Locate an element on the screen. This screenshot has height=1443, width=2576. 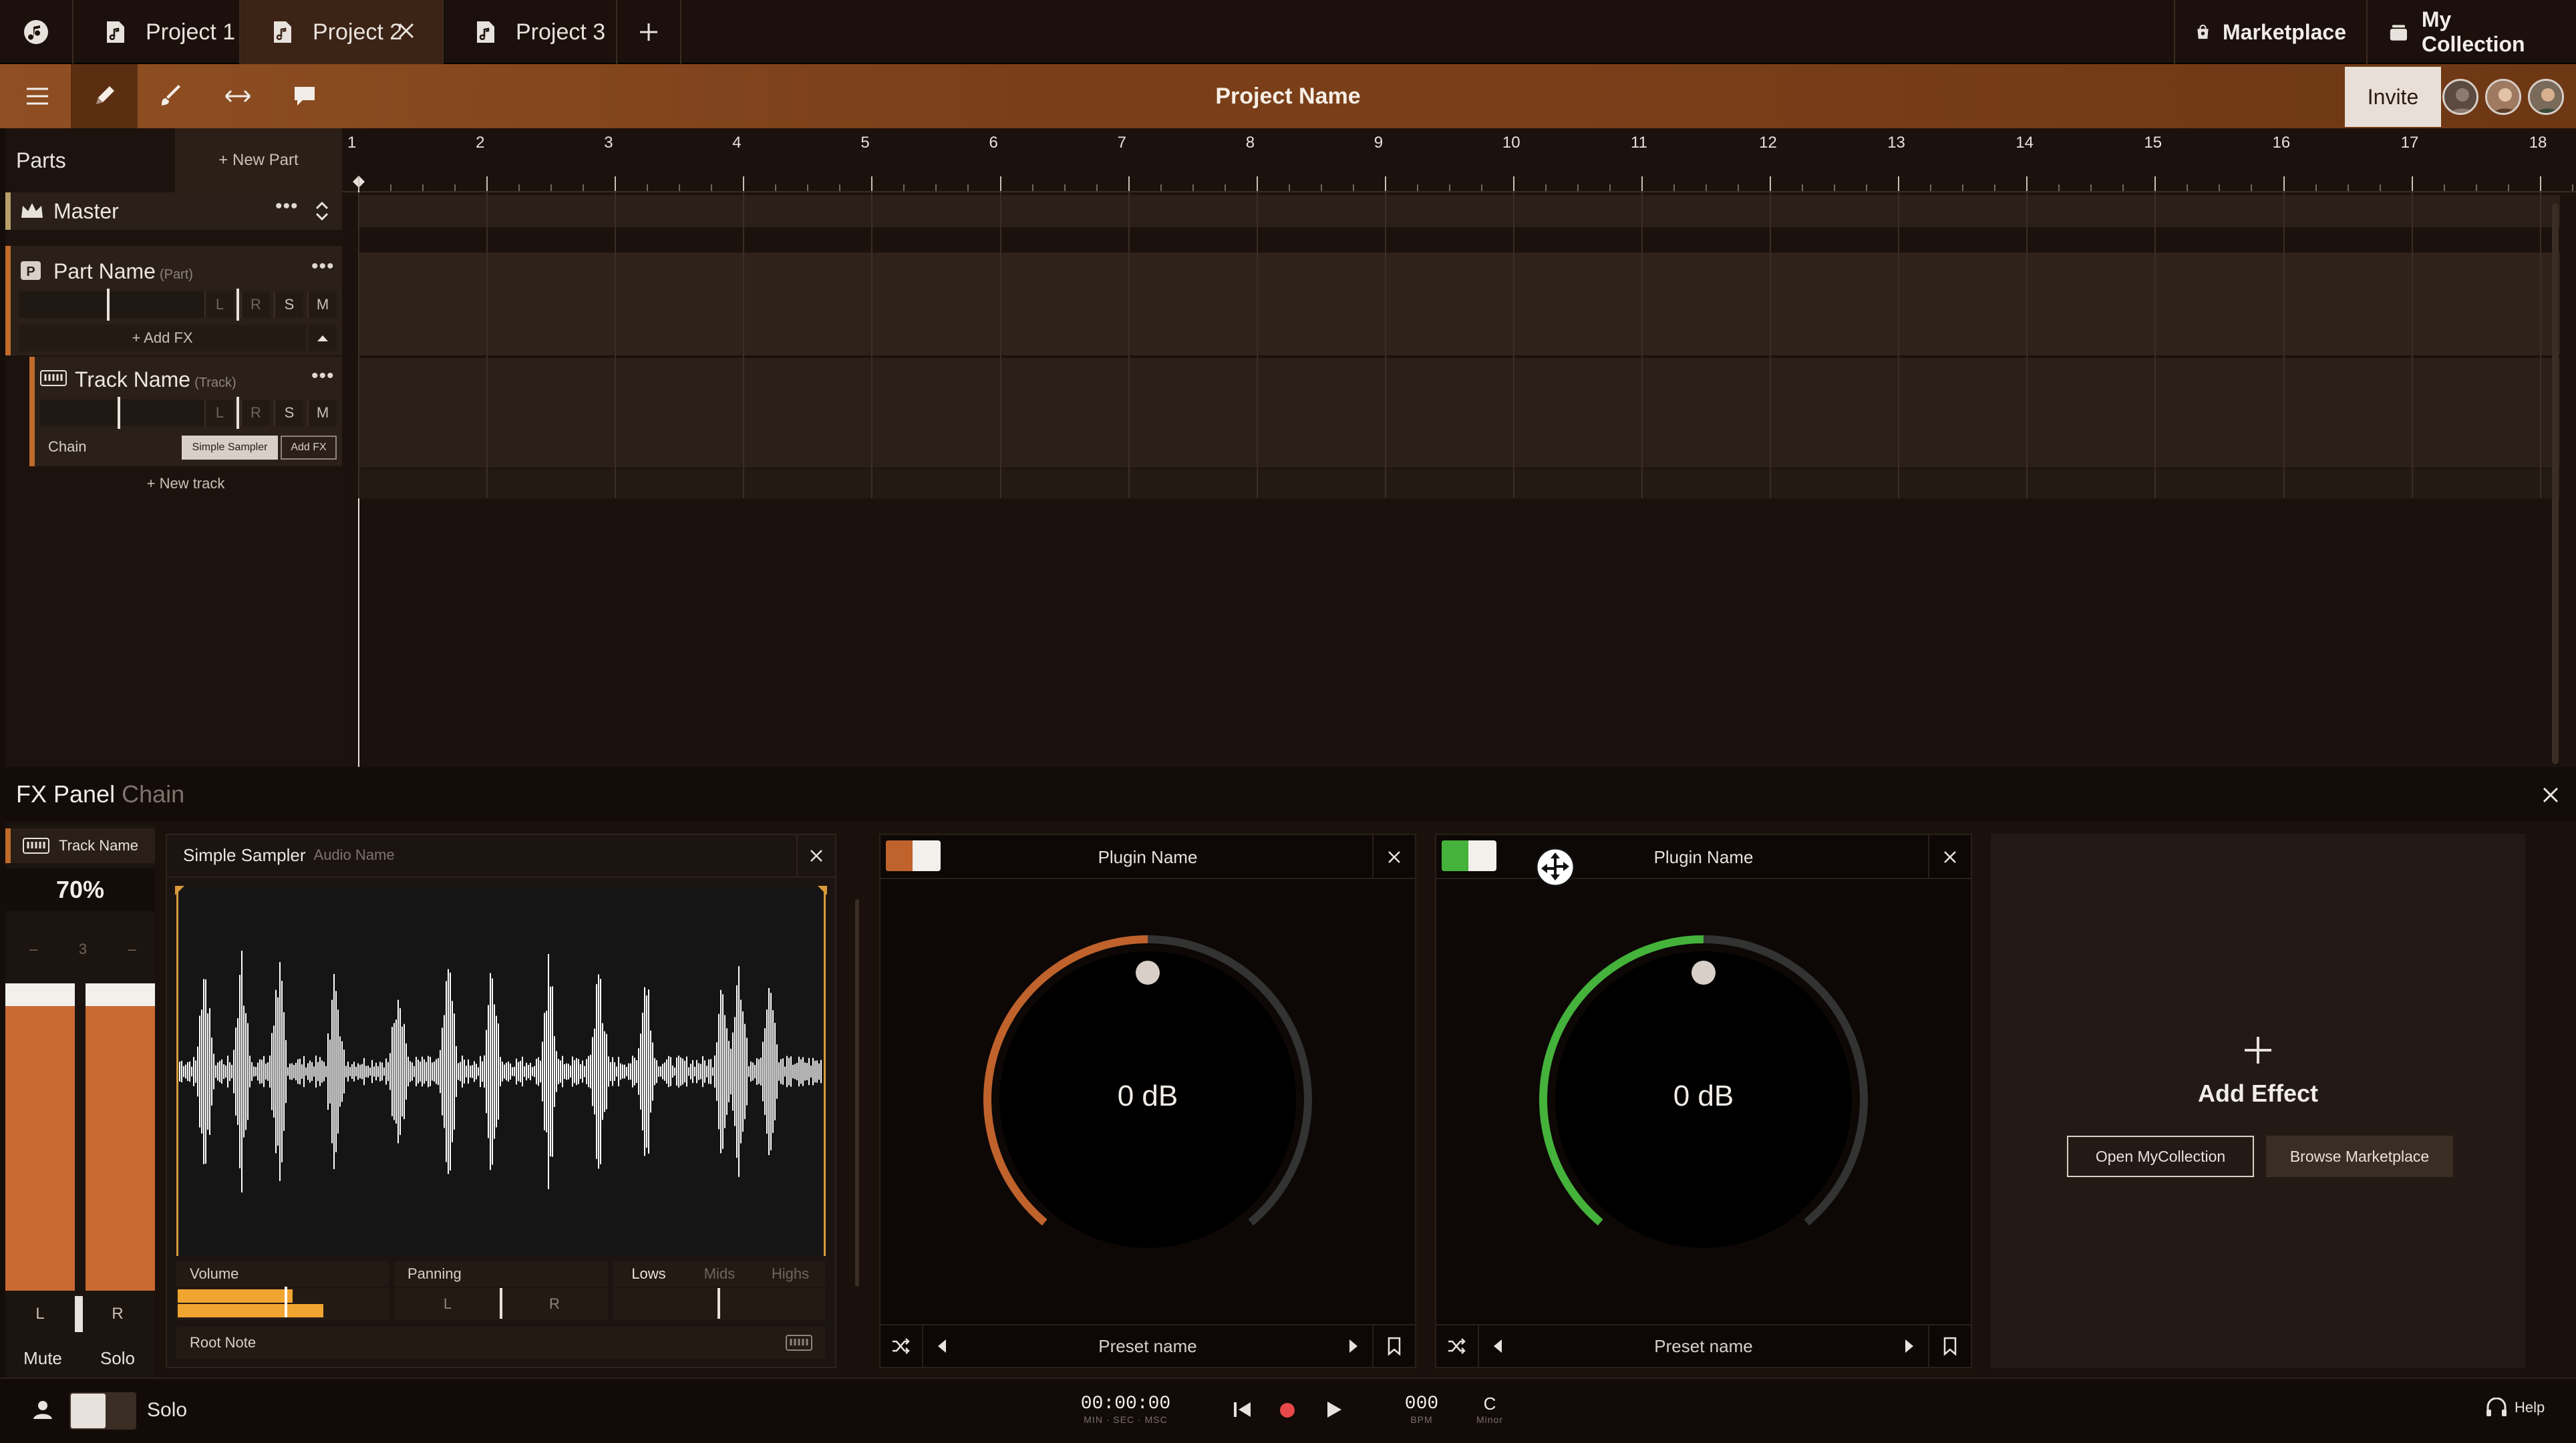
eq-lows-tab: Lows is located at coordinates (648, 1274).